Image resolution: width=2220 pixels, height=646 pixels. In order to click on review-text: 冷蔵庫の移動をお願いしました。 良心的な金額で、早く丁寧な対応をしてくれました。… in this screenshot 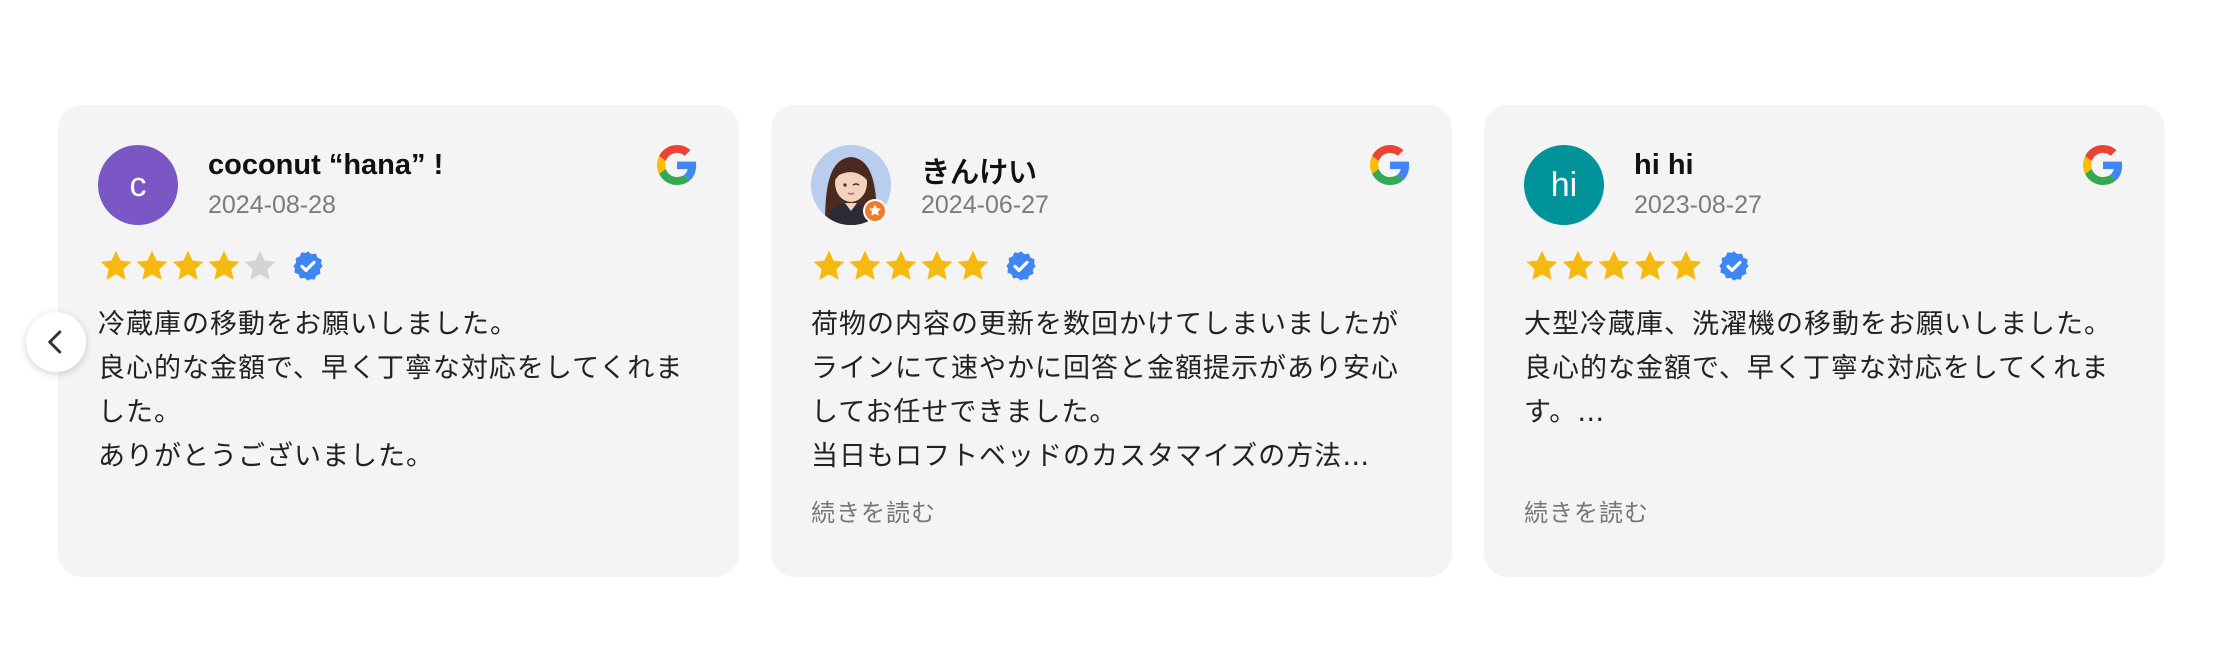, I will do `click(391, 390)`.